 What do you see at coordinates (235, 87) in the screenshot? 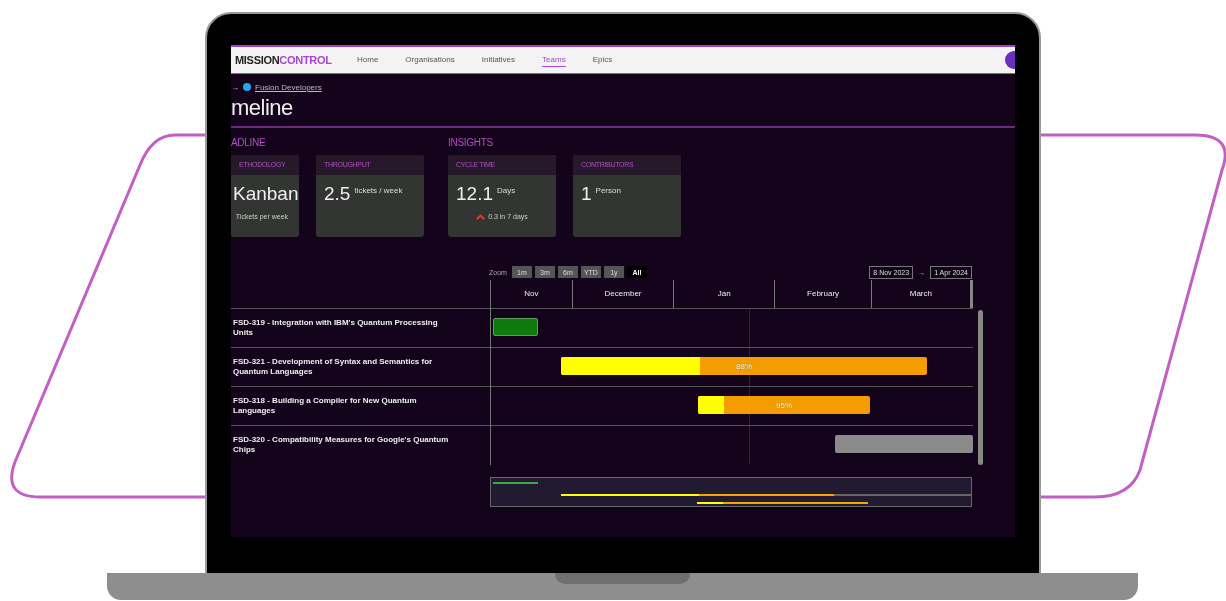
I see `back-arrow: →` at bounding box center [235, 87].